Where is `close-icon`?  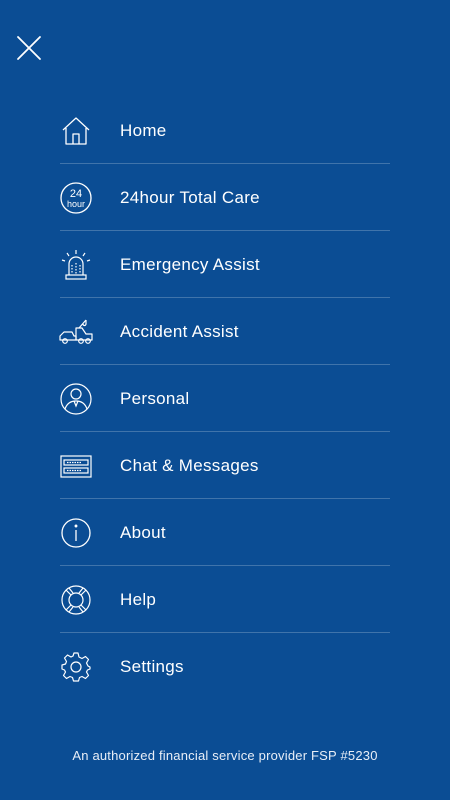
close-icon is located at coordinates (29, 48).